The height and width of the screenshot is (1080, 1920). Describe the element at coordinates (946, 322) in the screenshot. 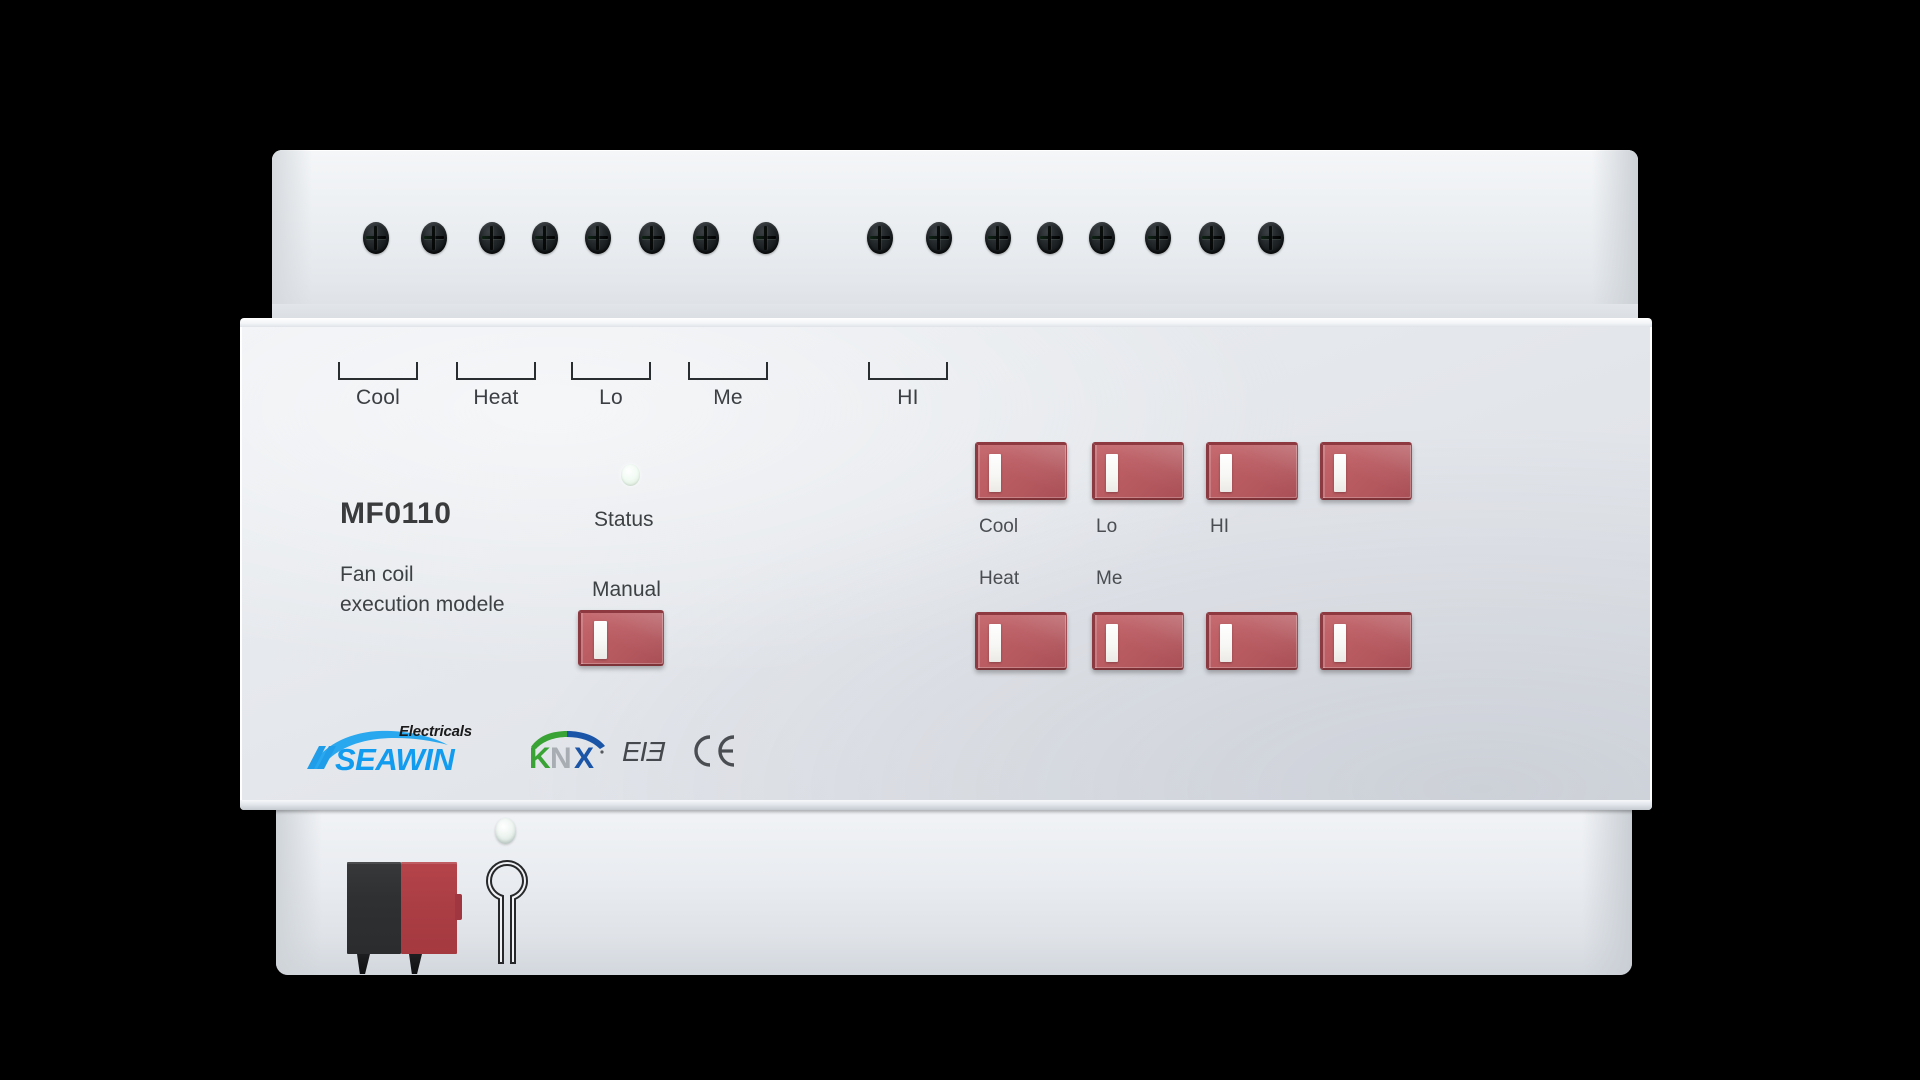

I see `faceplate-top-bevel` at that location.